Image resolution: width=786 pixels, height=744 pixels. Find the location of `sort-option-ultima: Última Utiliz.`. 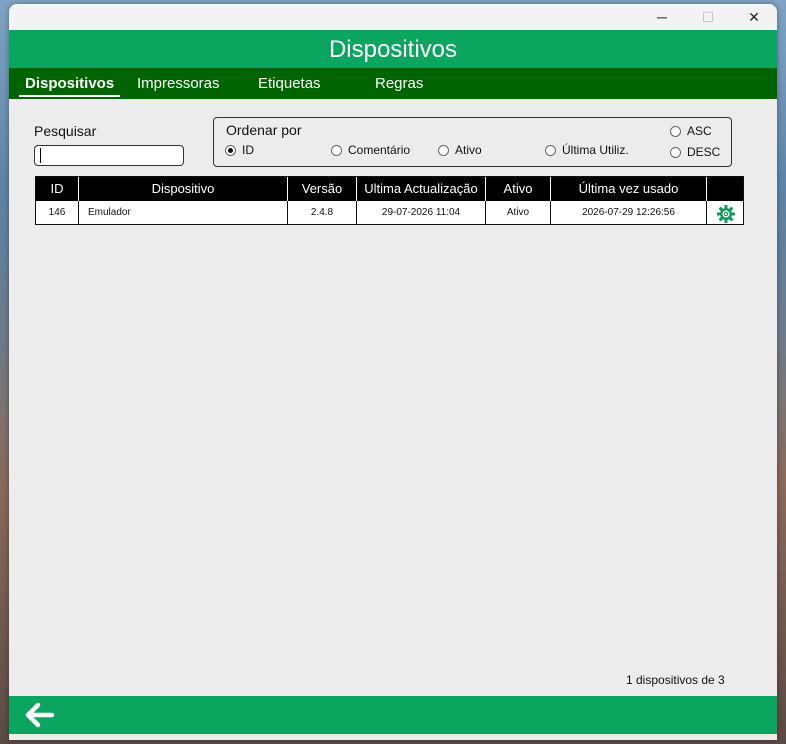

sort-option-ultima: Última Utiliz. is located at coordinates (587, 150).